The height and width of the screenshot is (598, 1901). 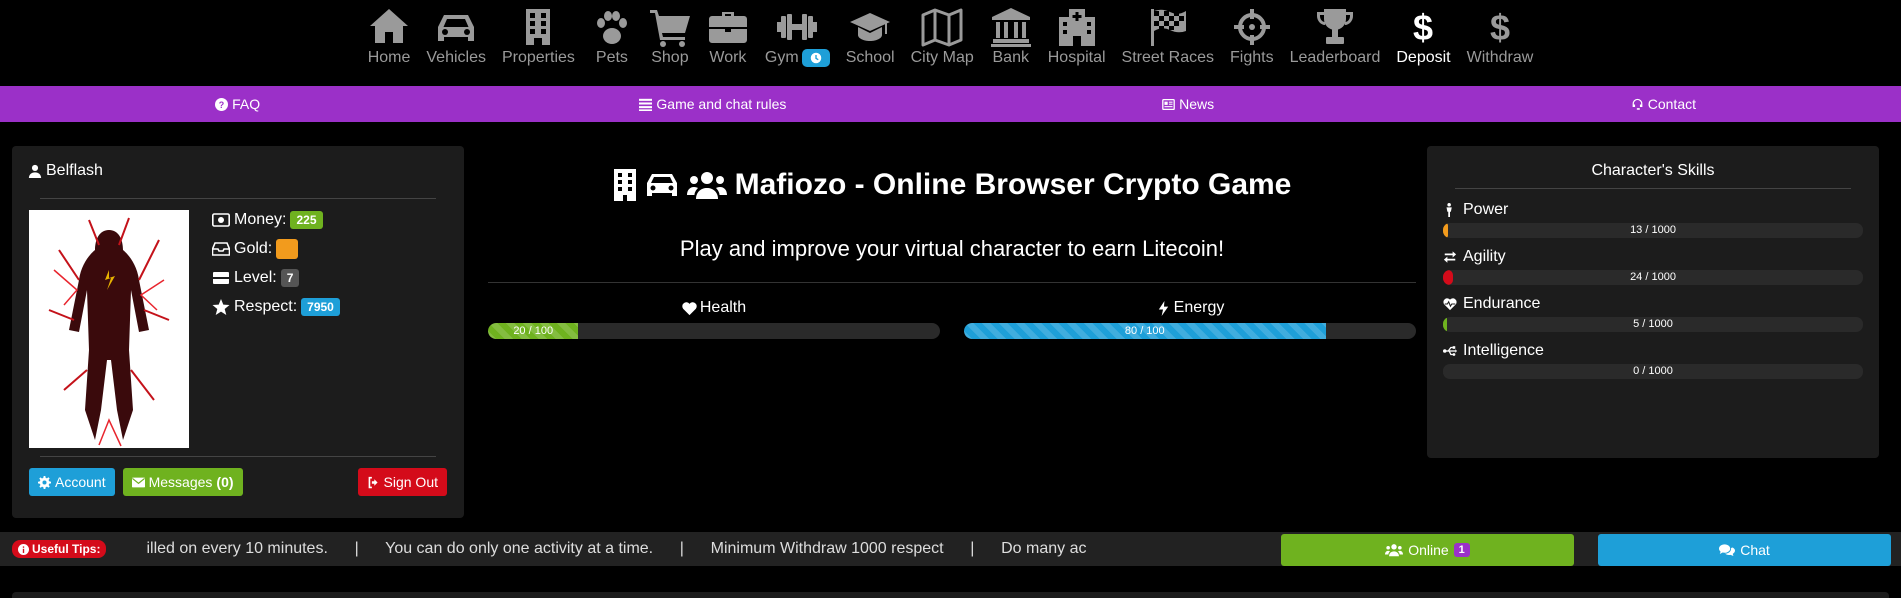 I want to click on account-button: Account, so click(x=72, y=482).